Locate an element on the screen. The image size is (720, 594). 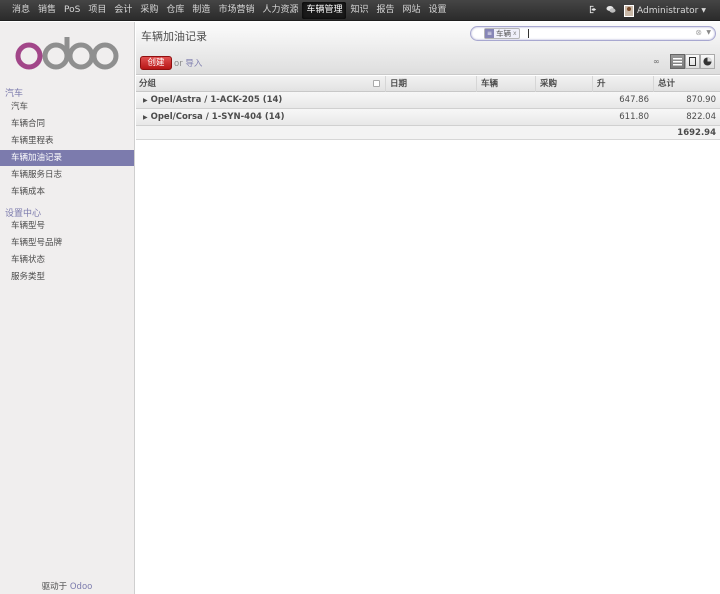
user-menu: Administrator ▼ is located at coordinates (665, 10).